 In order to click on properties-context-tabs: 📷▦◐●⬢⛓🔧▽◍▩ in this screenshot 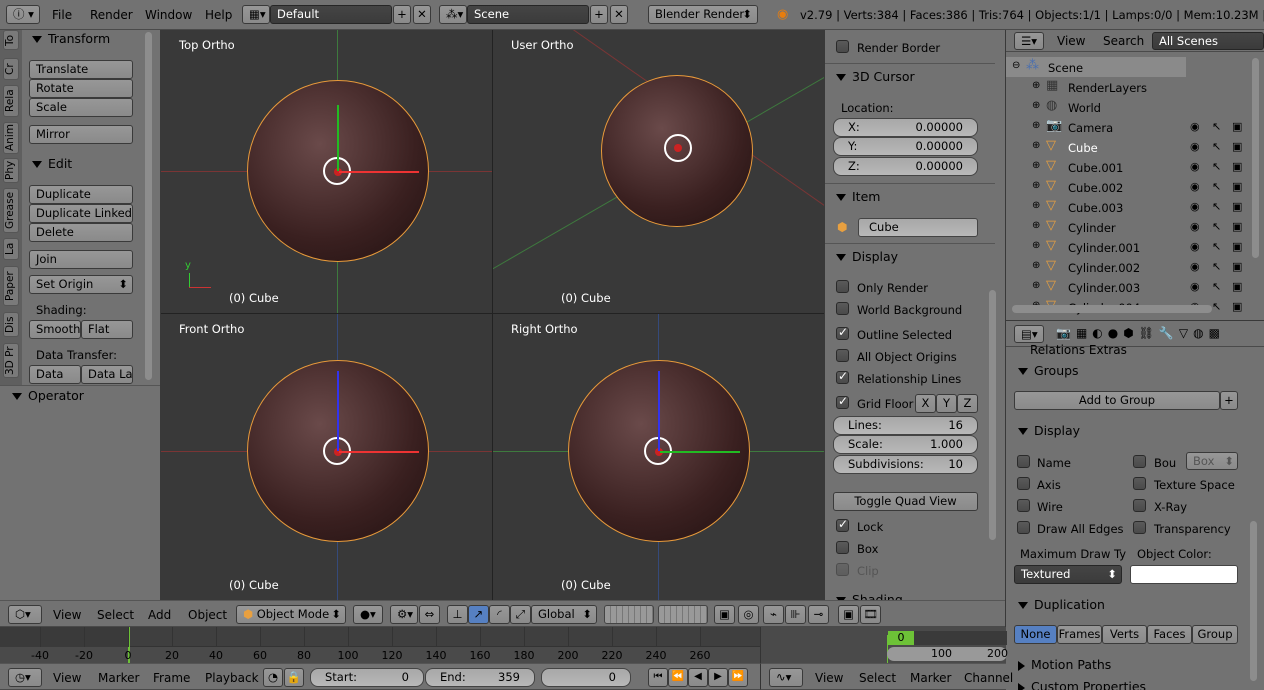, I will do `click(1160, 334)`.